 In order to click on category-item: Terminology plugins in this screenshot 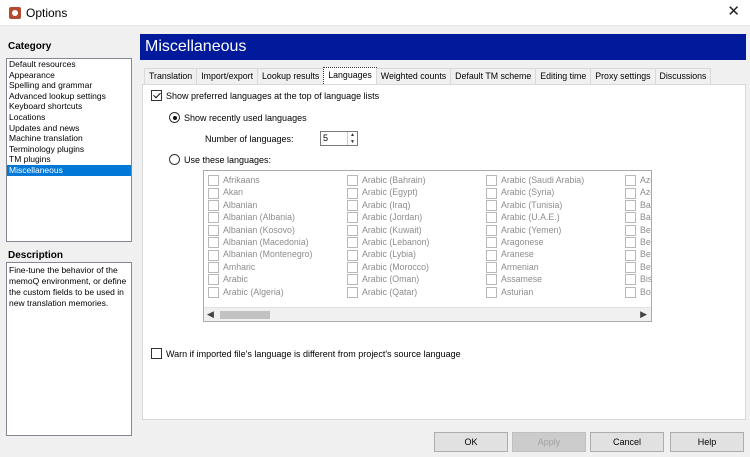, I will do `click(69, 149)`.